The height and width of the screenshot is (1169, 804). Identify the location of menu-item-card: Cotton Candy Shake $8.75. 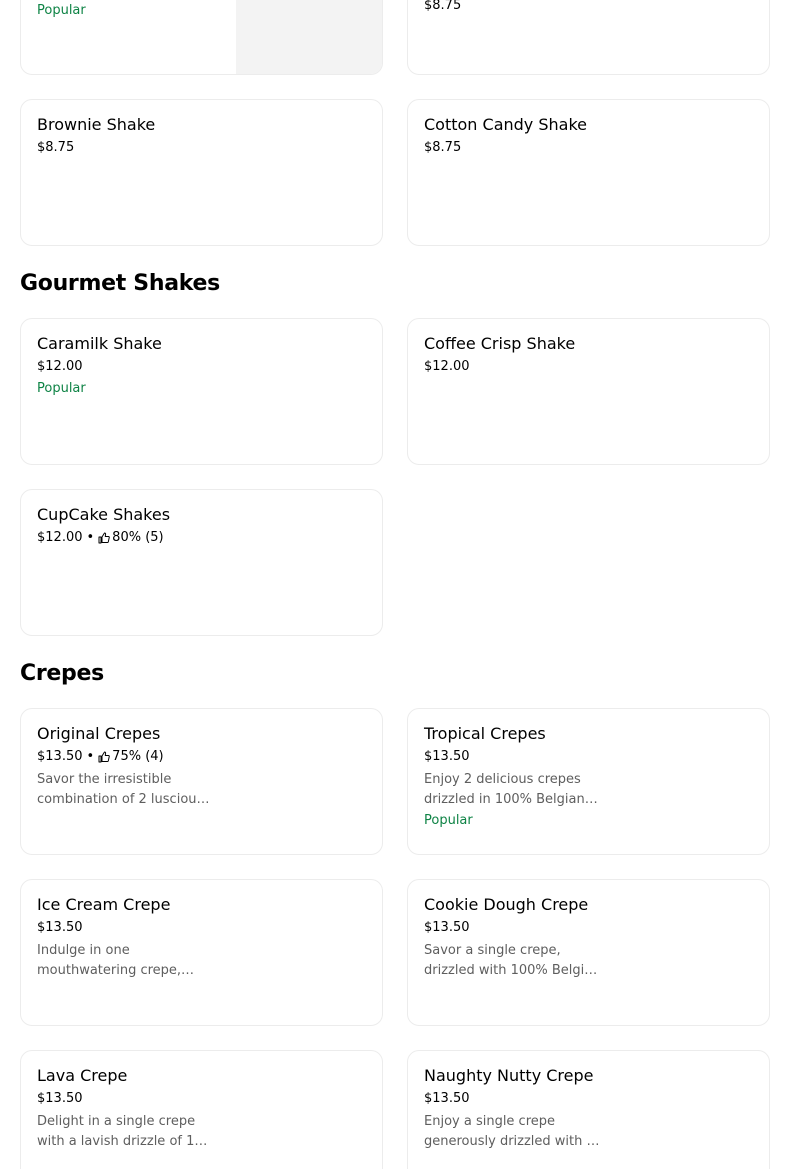
(588, 172).